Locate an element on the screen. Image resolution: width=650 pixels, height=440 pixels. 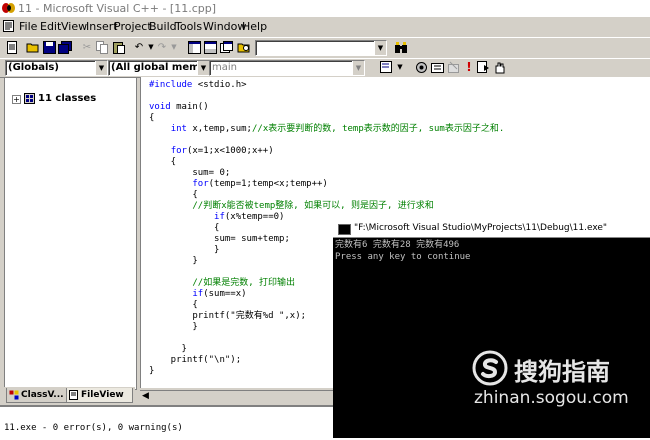
output-window-icon is located at coordinates (210, 47).